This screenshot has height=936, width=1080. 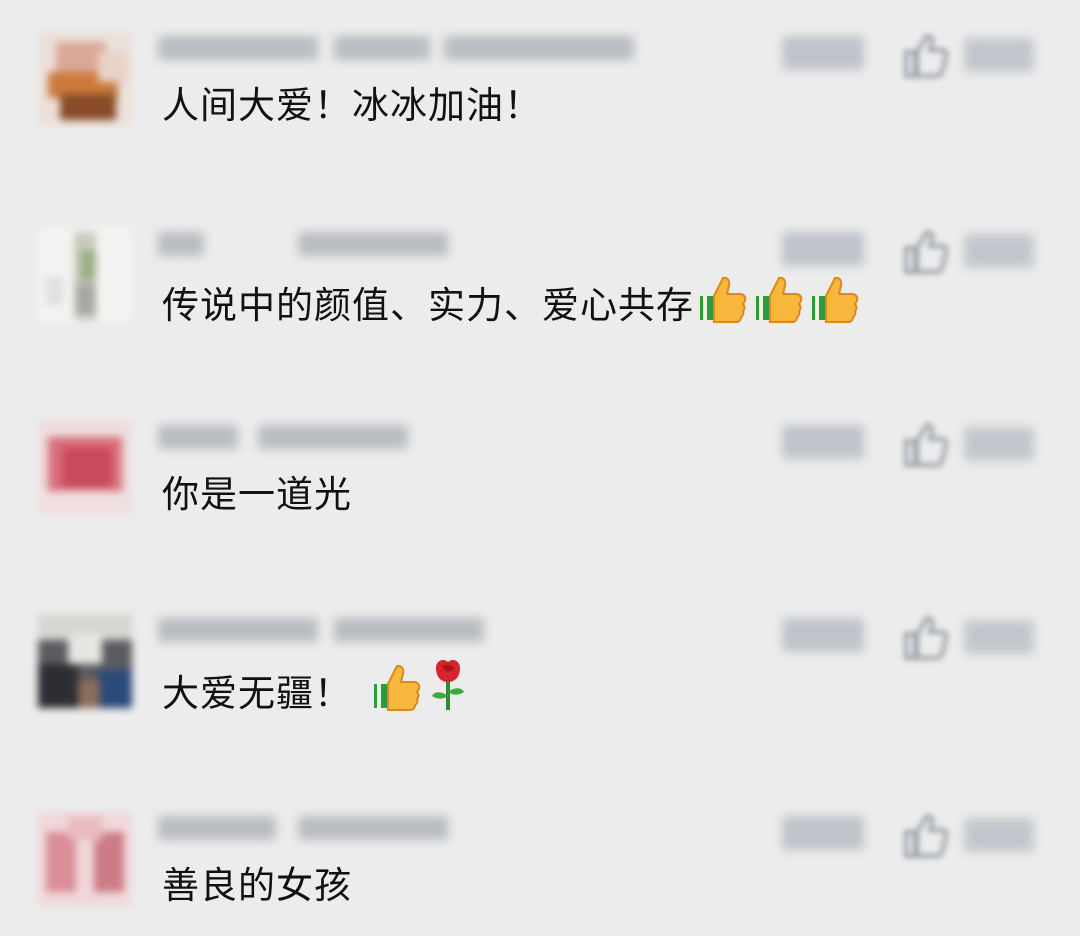 What do you see at coordinates (315, 691) in the screenshot?
I see `comment-text: 大爱无疆！` at bounding box center [315, 691].